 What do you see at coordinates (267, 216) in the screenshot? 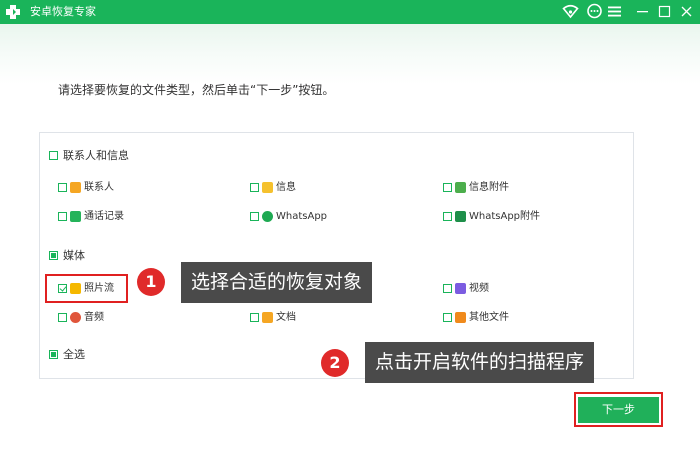
I see `whatsapp-icon` at bounding box center [267, 216].